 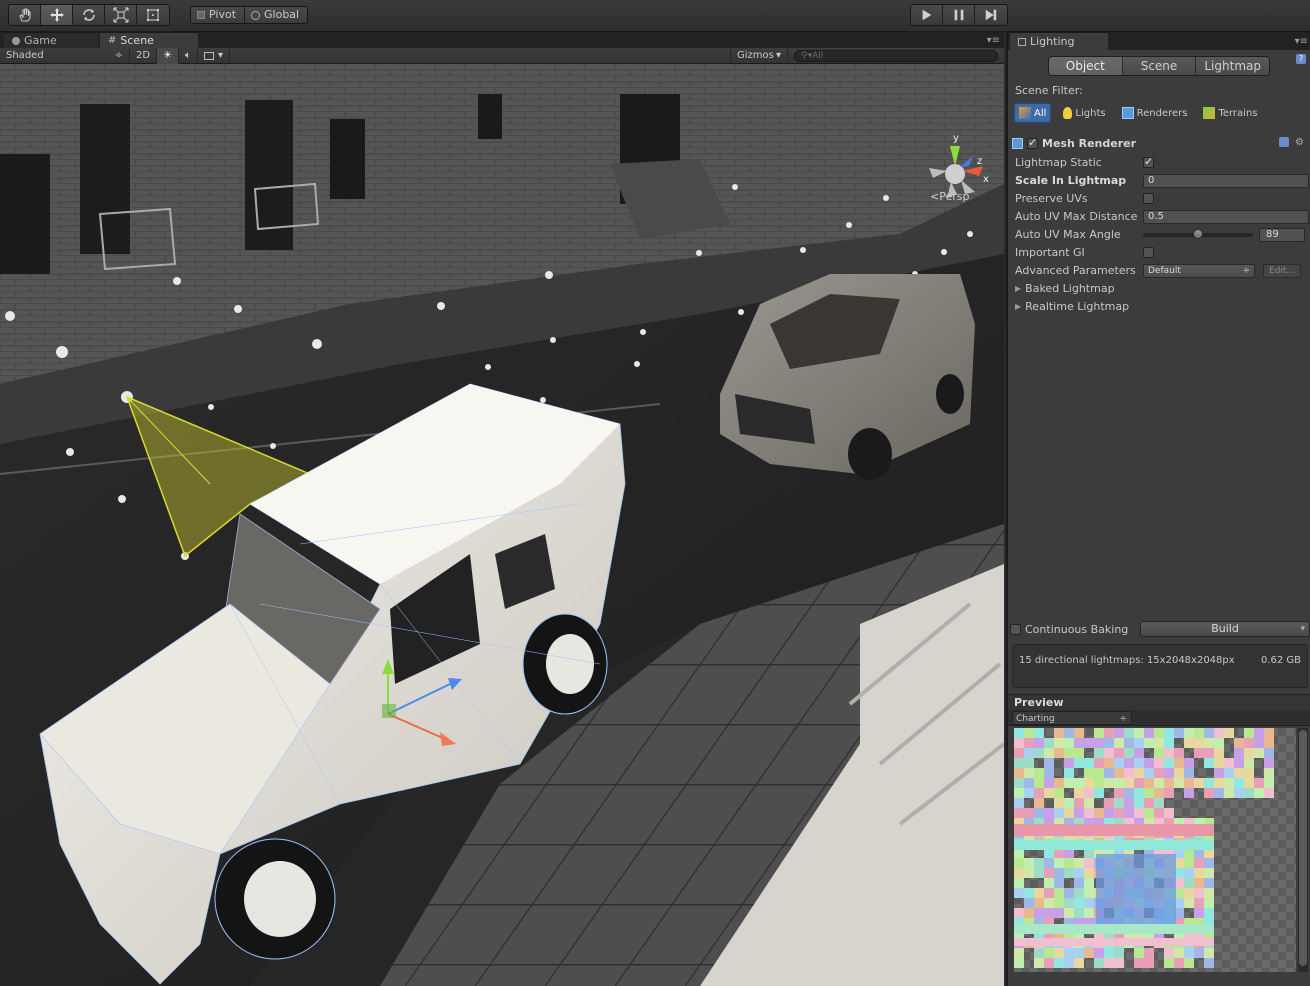 I want to click on help-icon, so click(x=1284, y=142).